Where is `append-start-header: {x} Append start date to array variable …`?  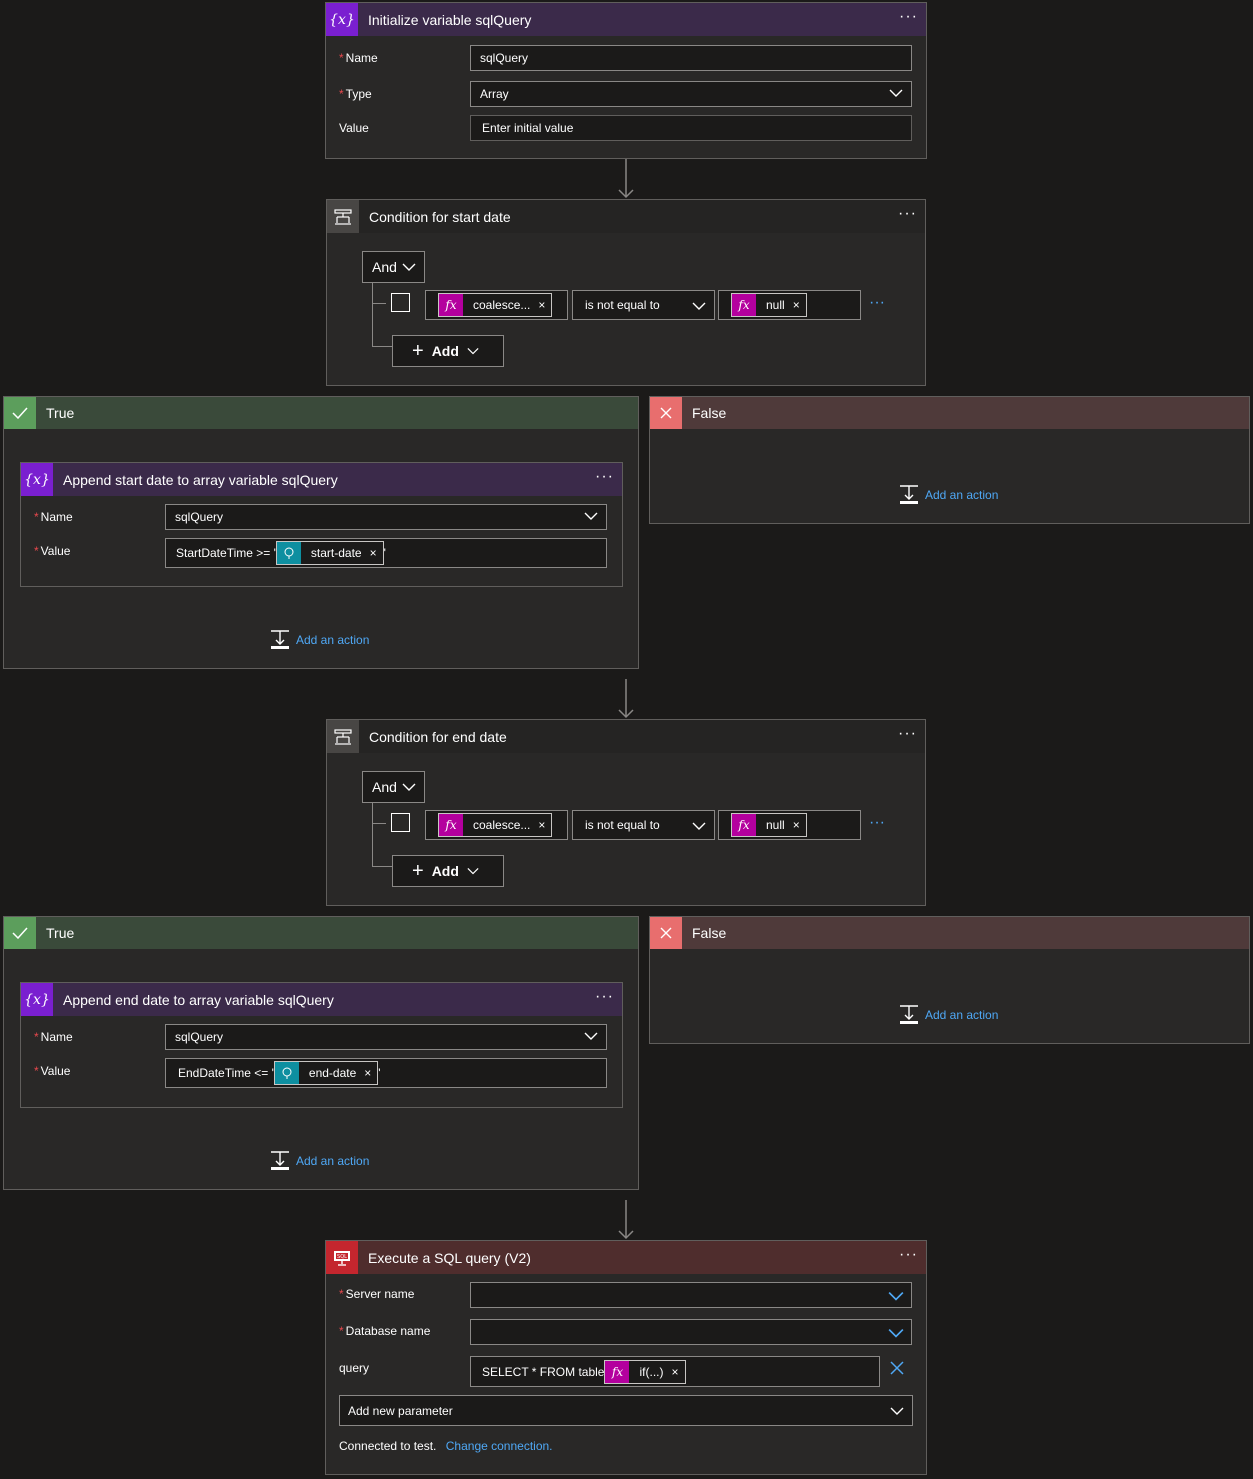 append-start-header: {x} Append start date to array variable … is located at coordinates (321, 479).